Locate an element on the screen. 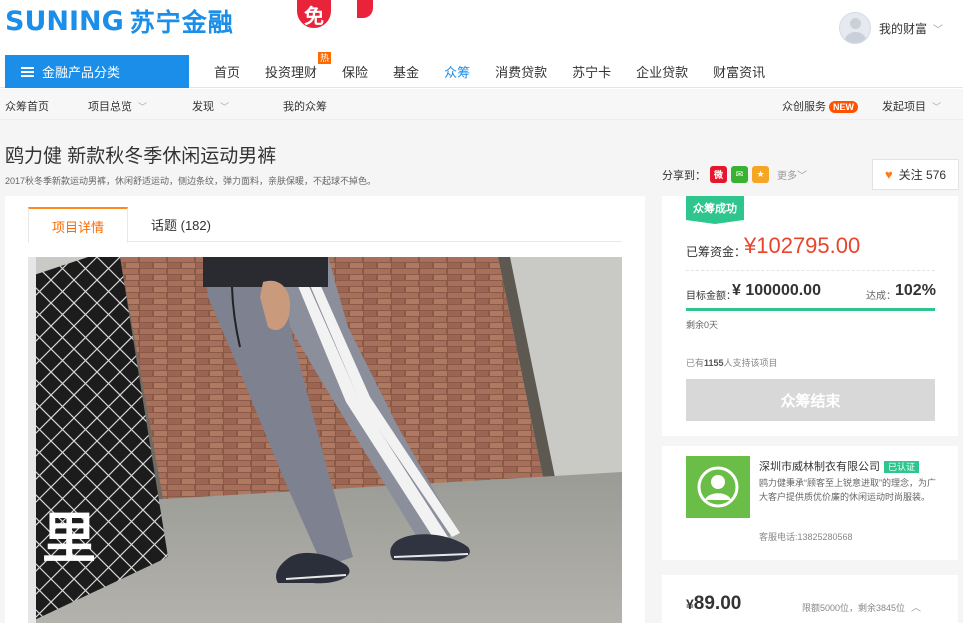 This screenshot has height=623, width=963. detail-tabs: 项目详情 话题 (182) is located at coordinates (325, 225).